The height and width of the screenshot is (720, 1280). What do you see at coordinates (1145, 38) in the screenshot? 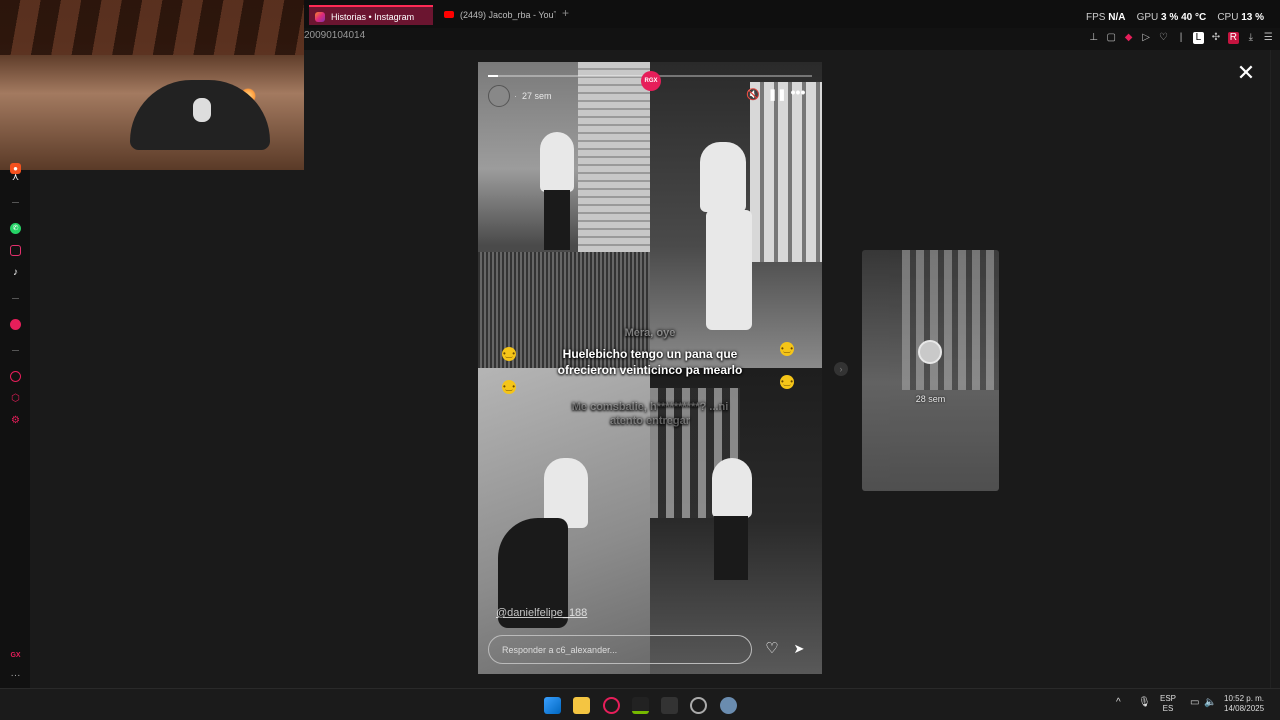
I see `play-icon: ▷` at bounding box center [1145, 38].